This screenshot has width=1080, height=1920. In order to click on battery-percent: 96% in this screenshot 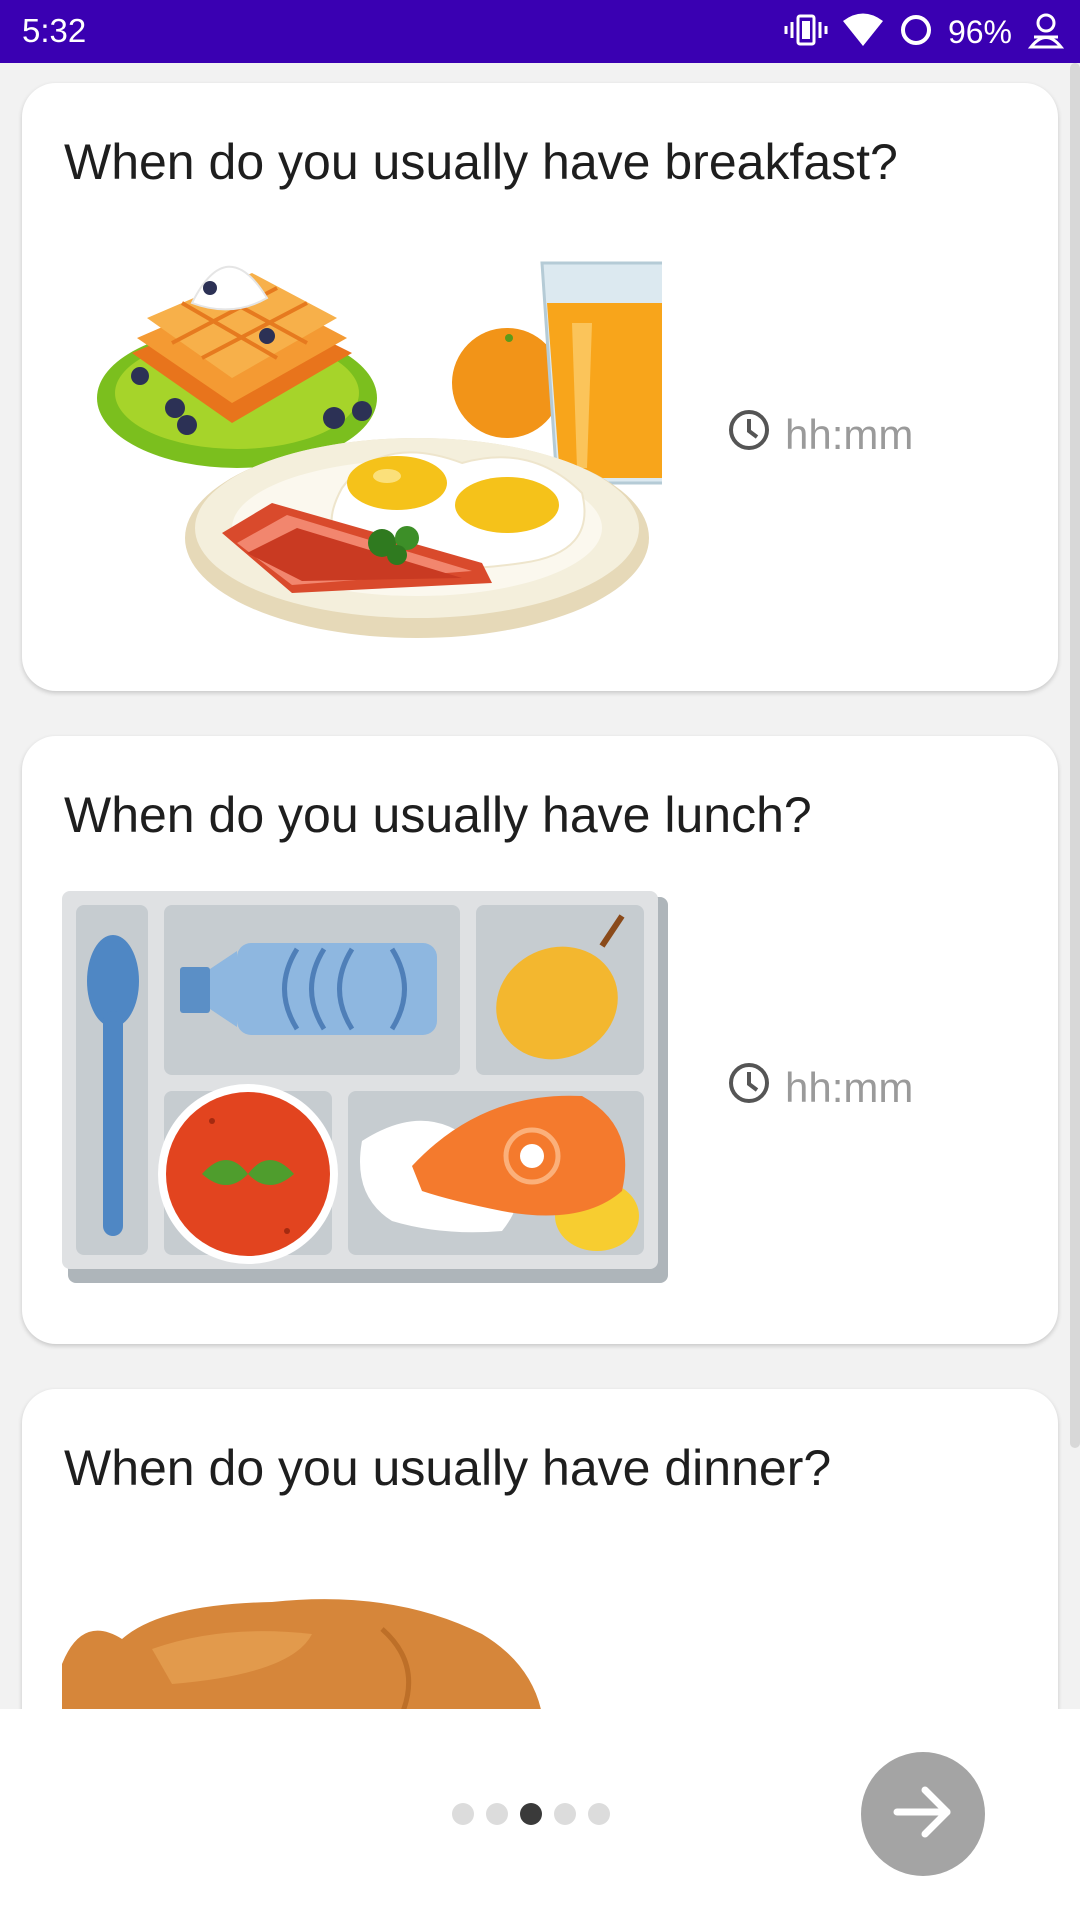, I will do `click(979, 31)`.